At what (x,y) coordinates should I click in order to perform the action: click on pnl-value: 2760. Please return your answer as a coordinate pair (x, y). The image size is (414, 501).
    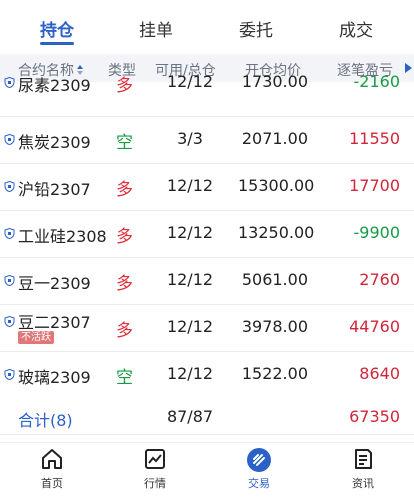
    Looking at the image, I should click on (379, 279).